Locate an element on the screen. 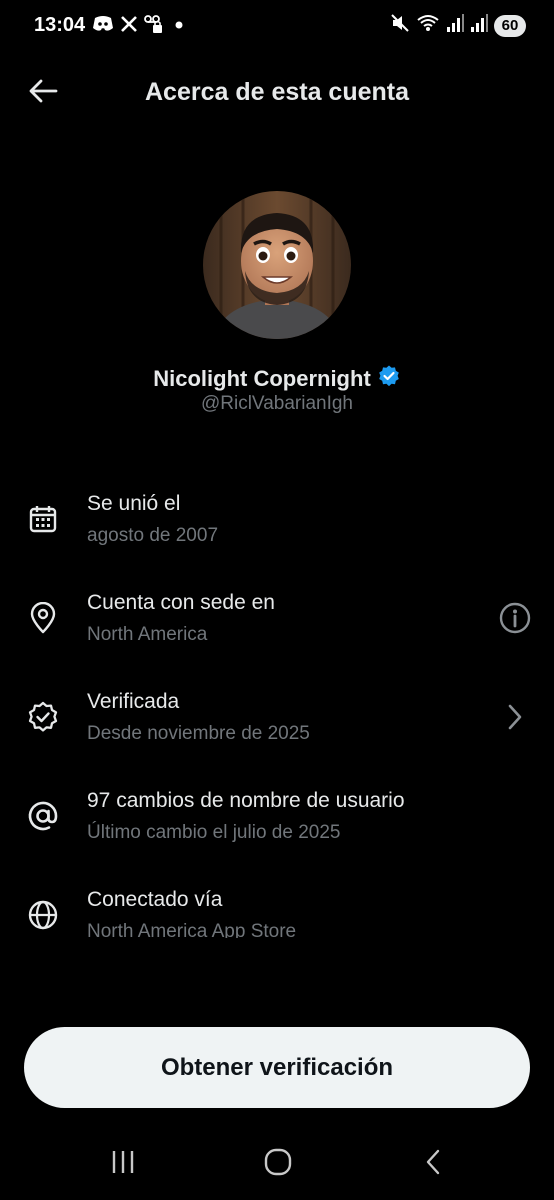 This screenshot has width=554, height=1200. dot-icon is located at coordinates (179, 24).